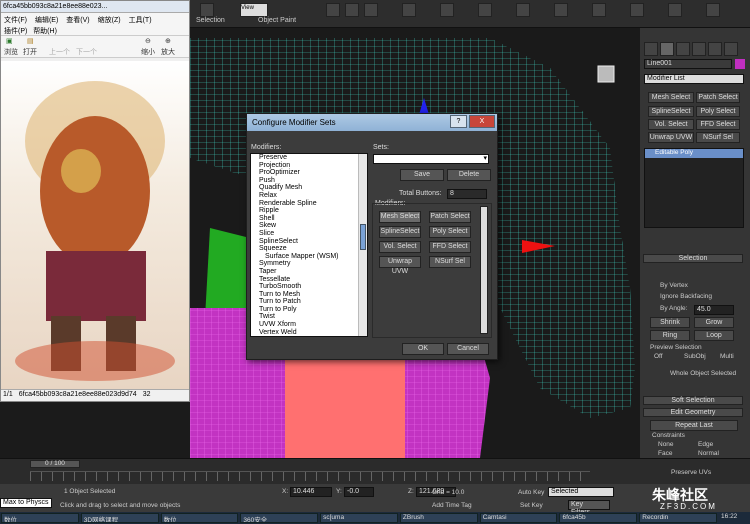 This screenshot has height=524, width=750. What do you see at coordinates (670, 322) in the screenshot?
I see `shrink-button: Shrink` at bounding box center [670, 322].